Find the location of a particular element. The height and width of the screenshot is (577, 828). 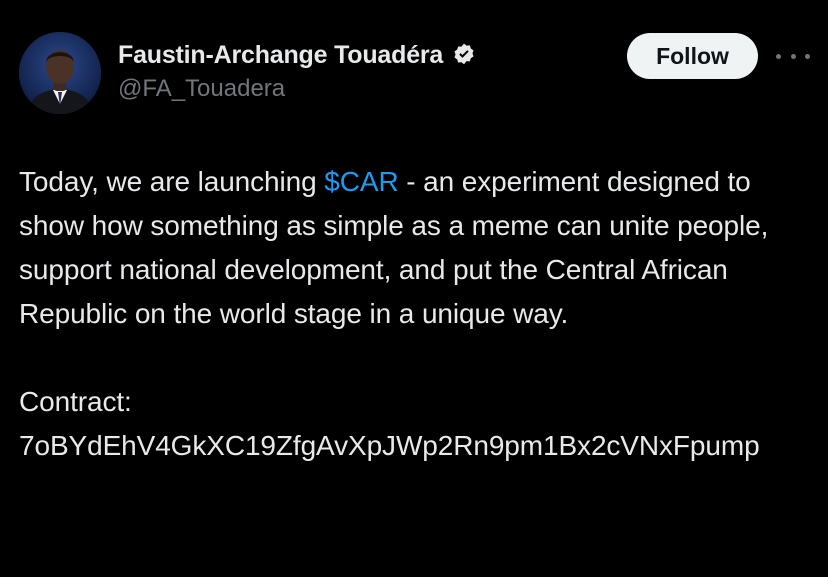

follow-button: Follow is located at coordinates (692, 56).